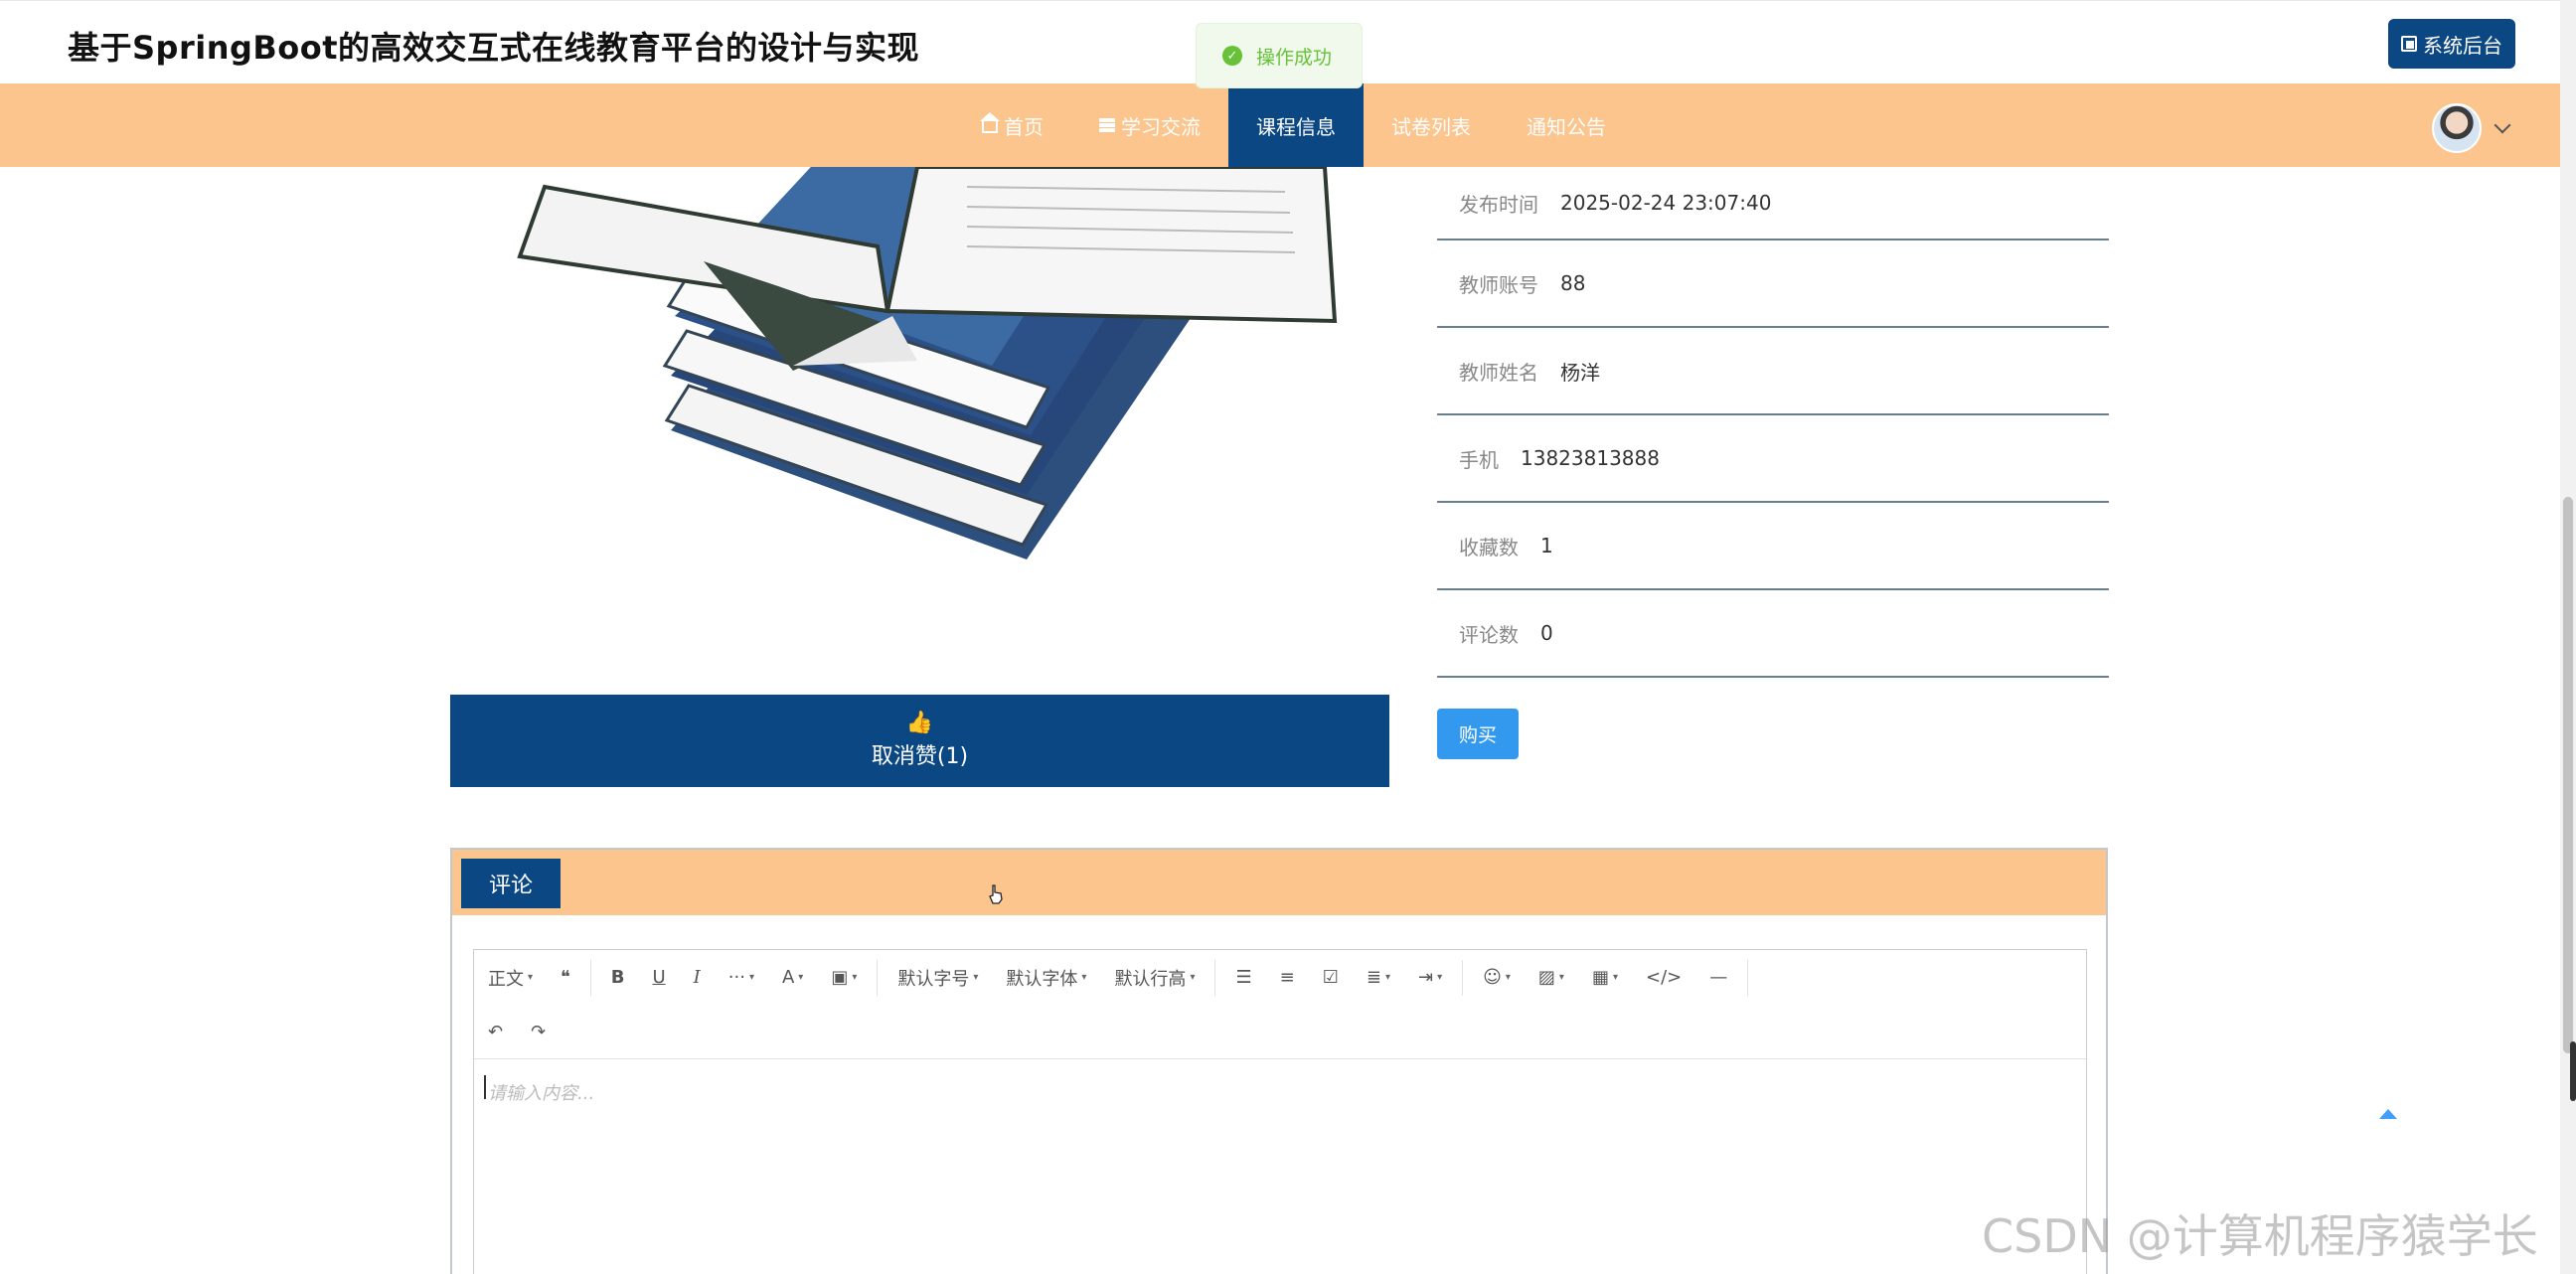 This screenshot has height=1274, width=2576. What do you see at coordinates (1042, 979) in the screenshot?
I see `font-family-select-glyph: 默认字体` at bounding box center [1042, 979].